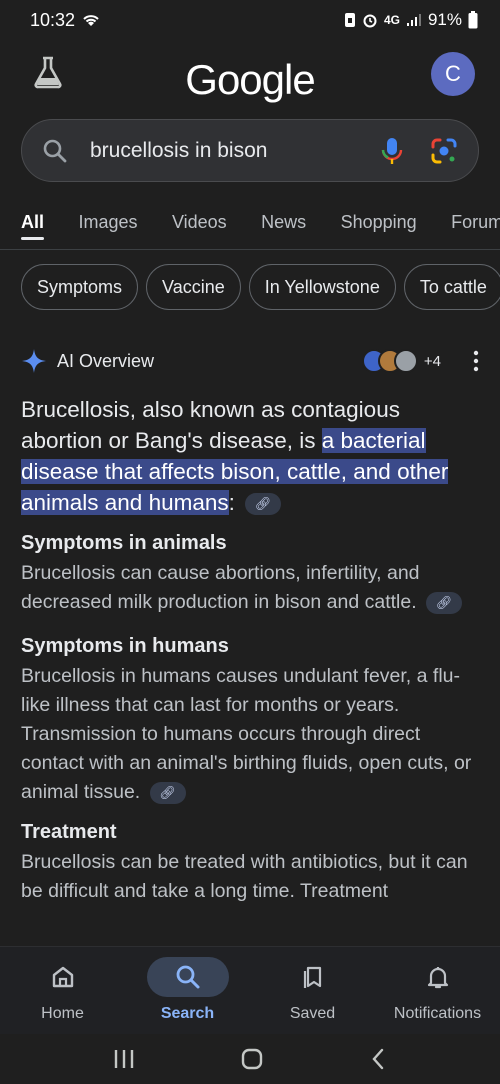  I want to click on signal-icon, so click(413, 20).